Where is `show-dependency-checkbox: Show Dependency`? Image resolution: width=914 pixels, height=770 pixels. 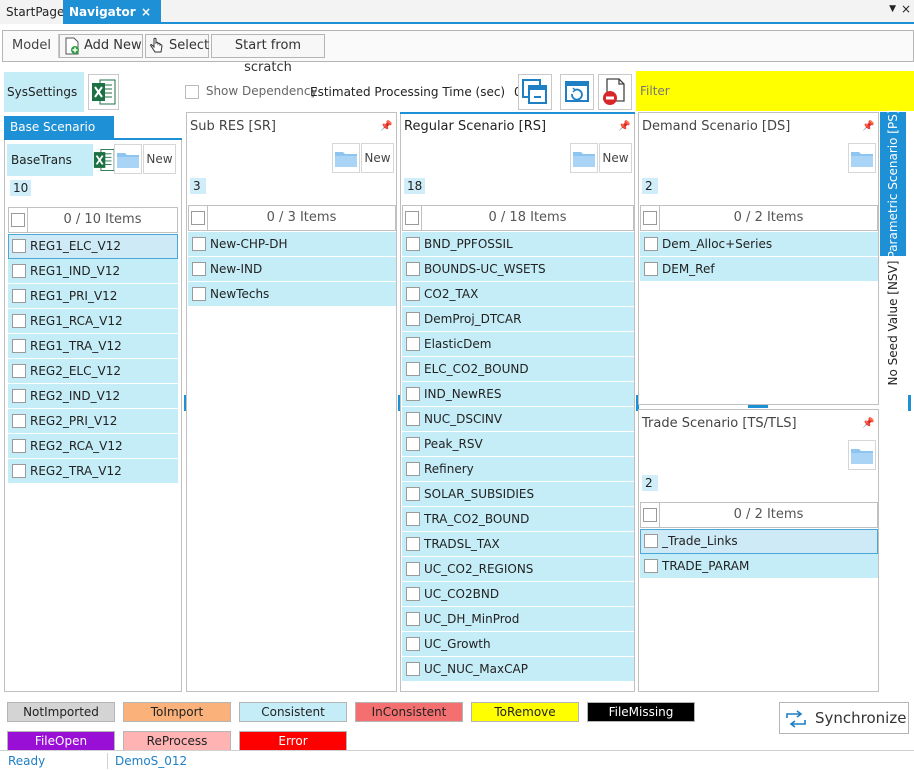 show-dependency-checkbox: Show Dependency is located at coordinates (251, 91).